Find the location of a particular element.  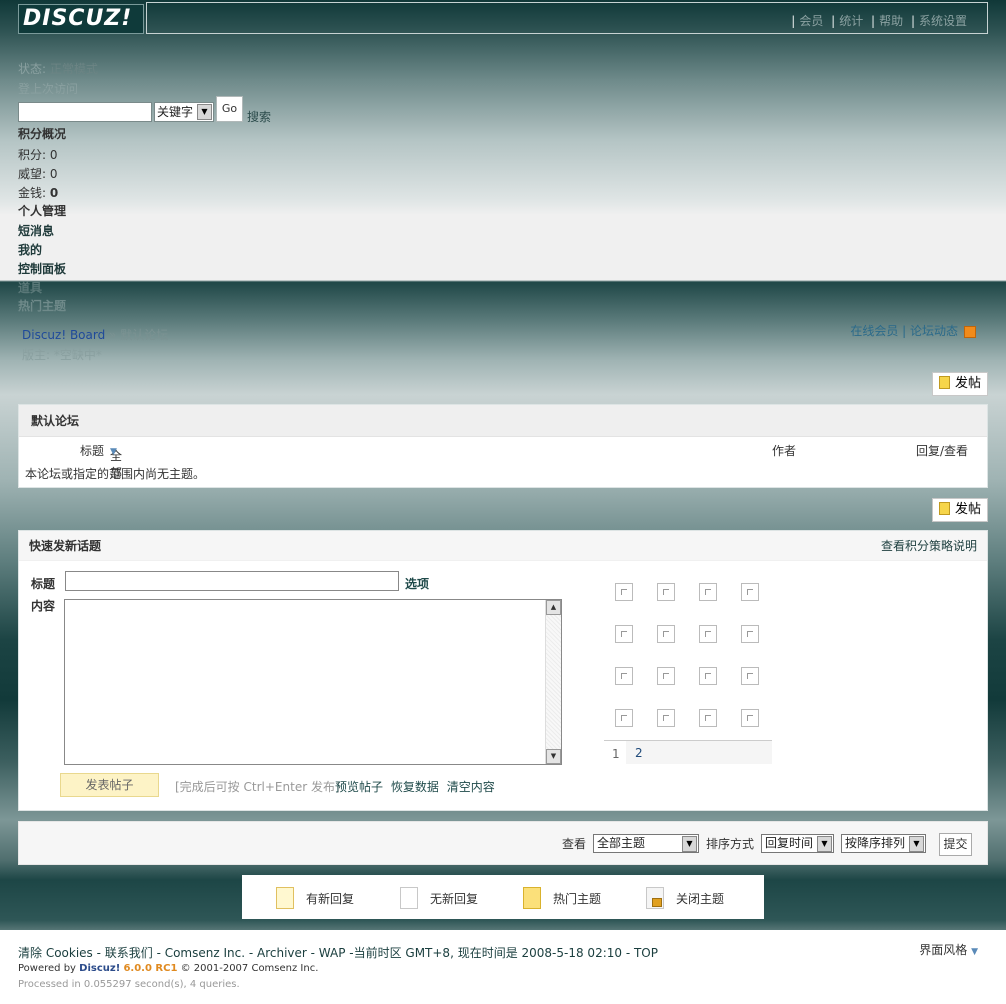

col-author: 作者 is located at coordinates (784, 451).